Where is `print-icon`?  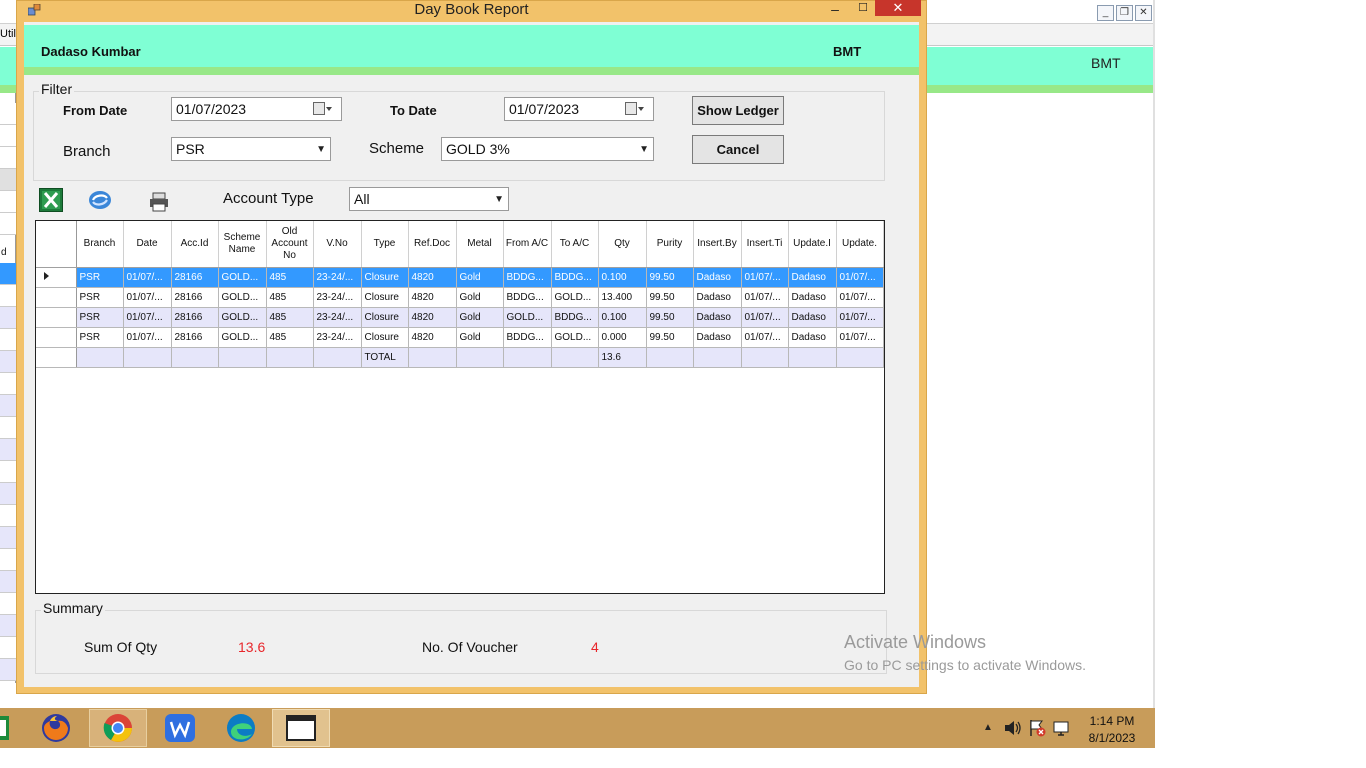 print-icon is located at coordinates (159, 202).